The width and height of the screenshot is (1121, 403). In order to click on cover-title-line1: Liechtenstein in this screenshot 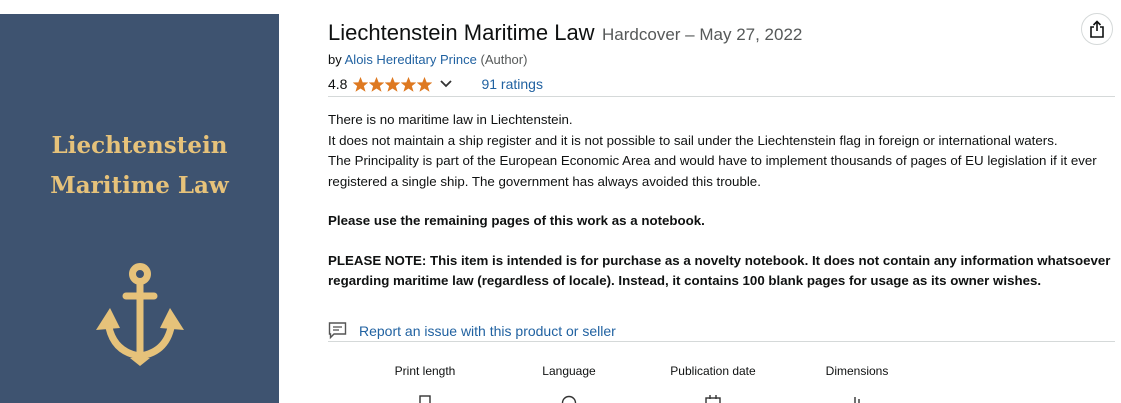, I will do `click(139, 145)`.